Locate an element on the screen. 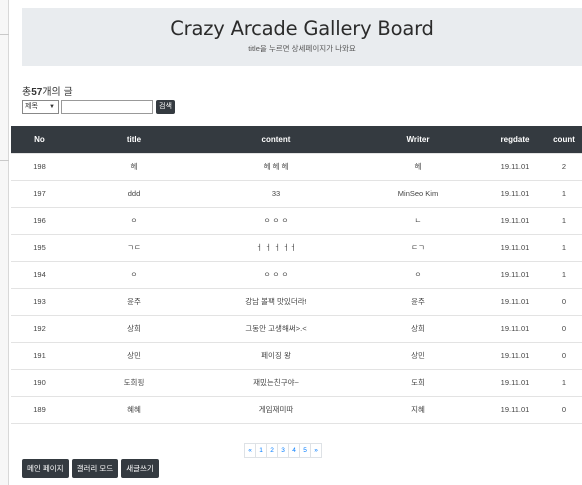 Image resolution: width=582 pixels, height=485 pixels. cell-no: 192 is located at coordinates (39, 328).